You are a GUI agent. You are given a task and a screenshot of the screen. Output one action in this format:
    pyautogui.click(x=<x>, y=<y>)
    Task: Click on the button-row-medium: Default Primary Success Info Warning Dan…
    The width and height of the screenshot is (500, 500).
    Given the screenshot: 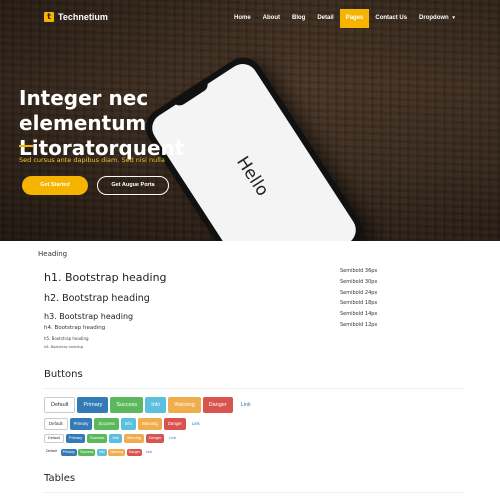 What is the action you would take?
    pyautogui.click(x=125, y=424)
    